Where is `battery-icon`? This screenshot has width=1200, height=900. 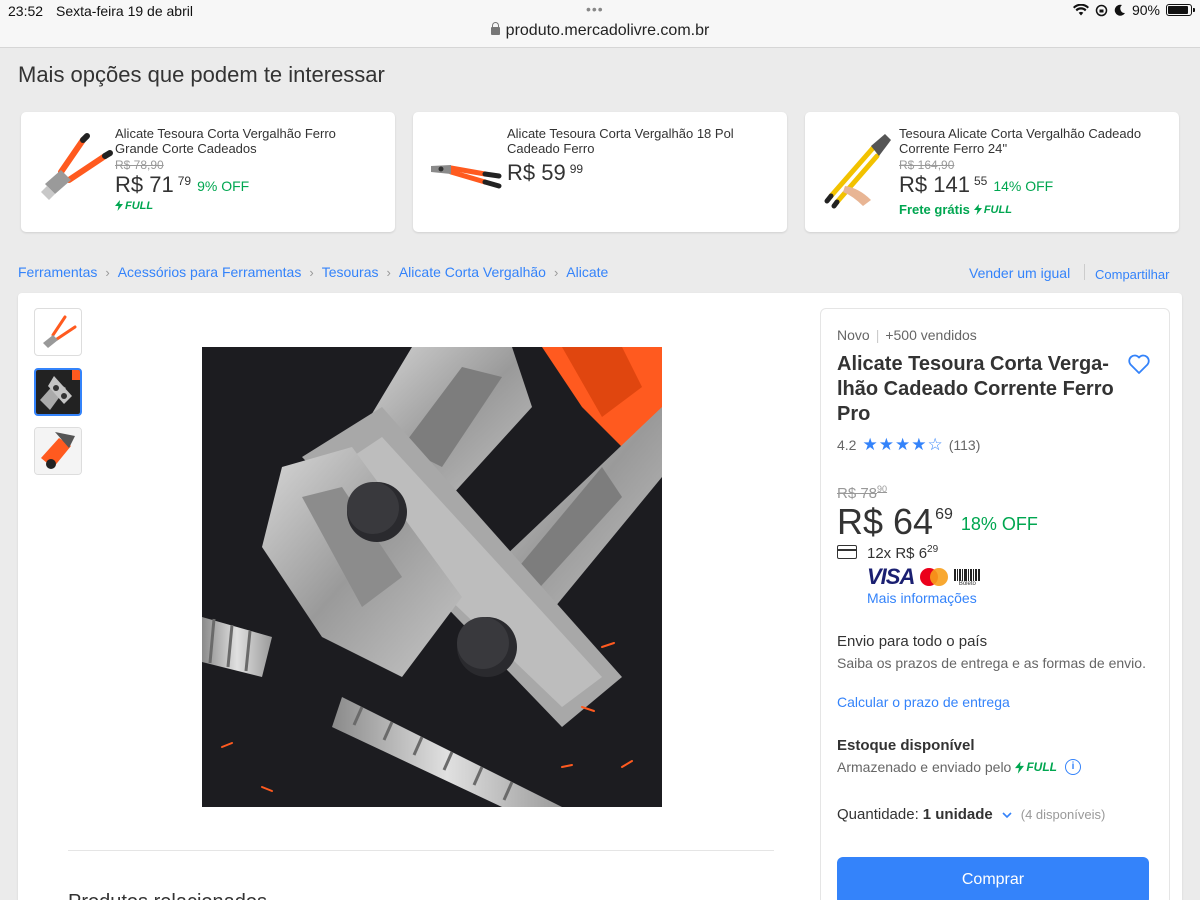
battery-icon is located at coordinates (1180, 10).